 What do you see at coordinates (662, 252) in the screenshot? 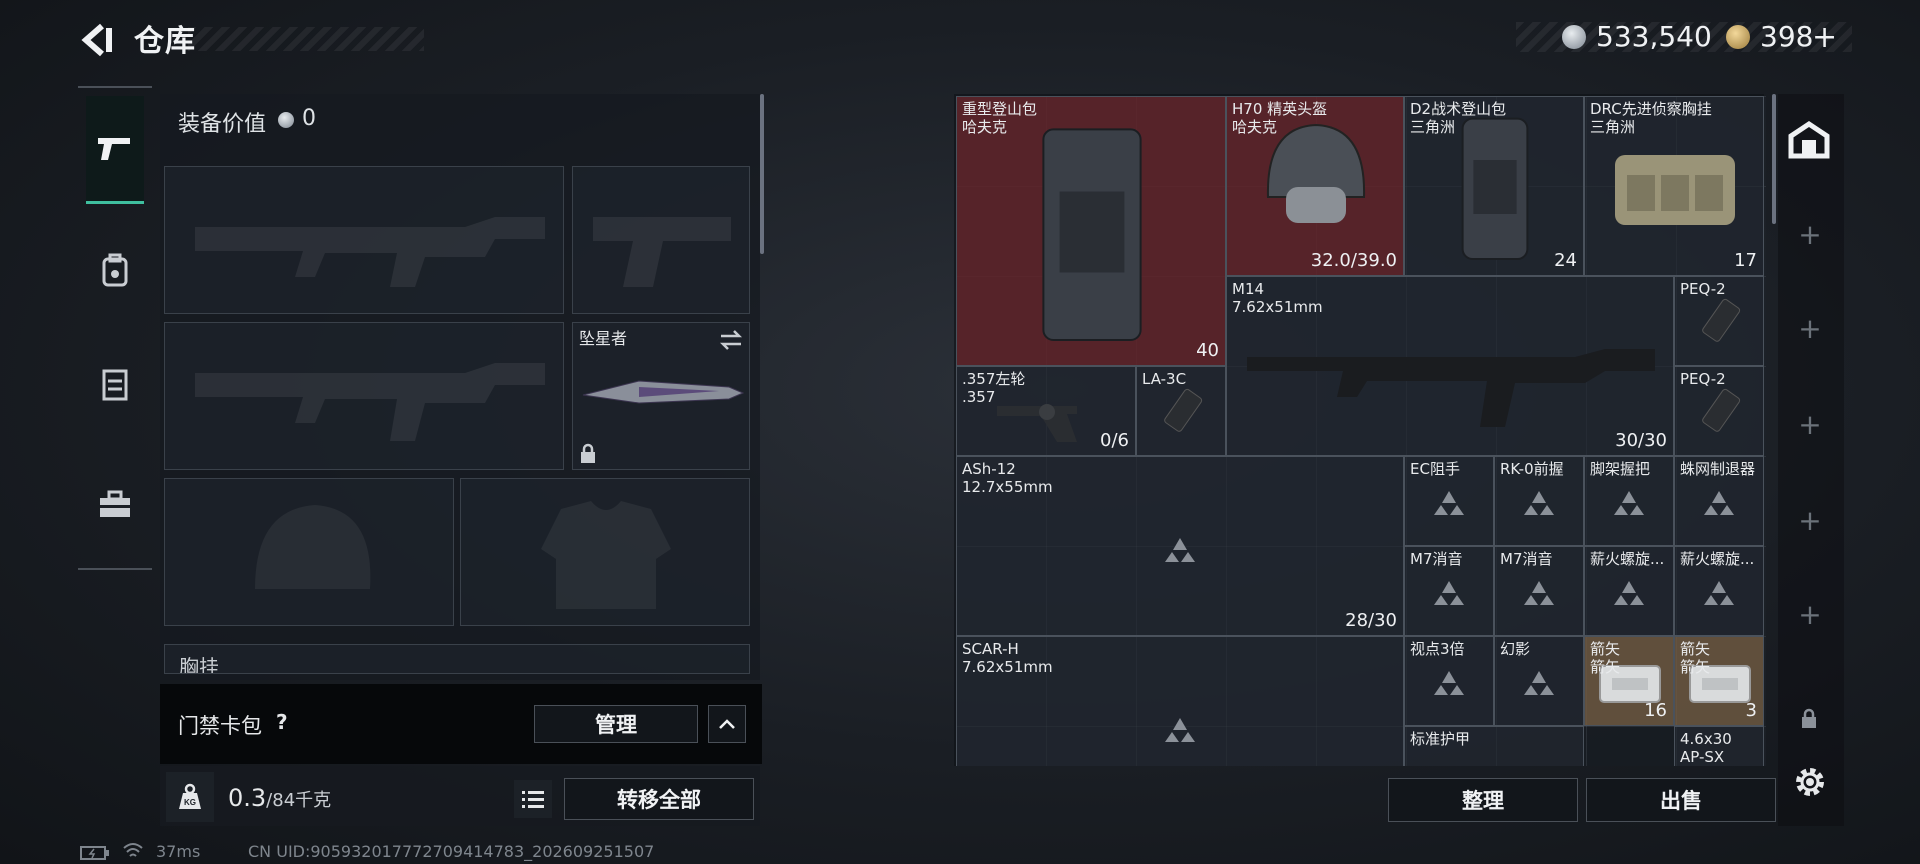
I see `pistol-silhouette-icon` at bounding box center [662, 252].